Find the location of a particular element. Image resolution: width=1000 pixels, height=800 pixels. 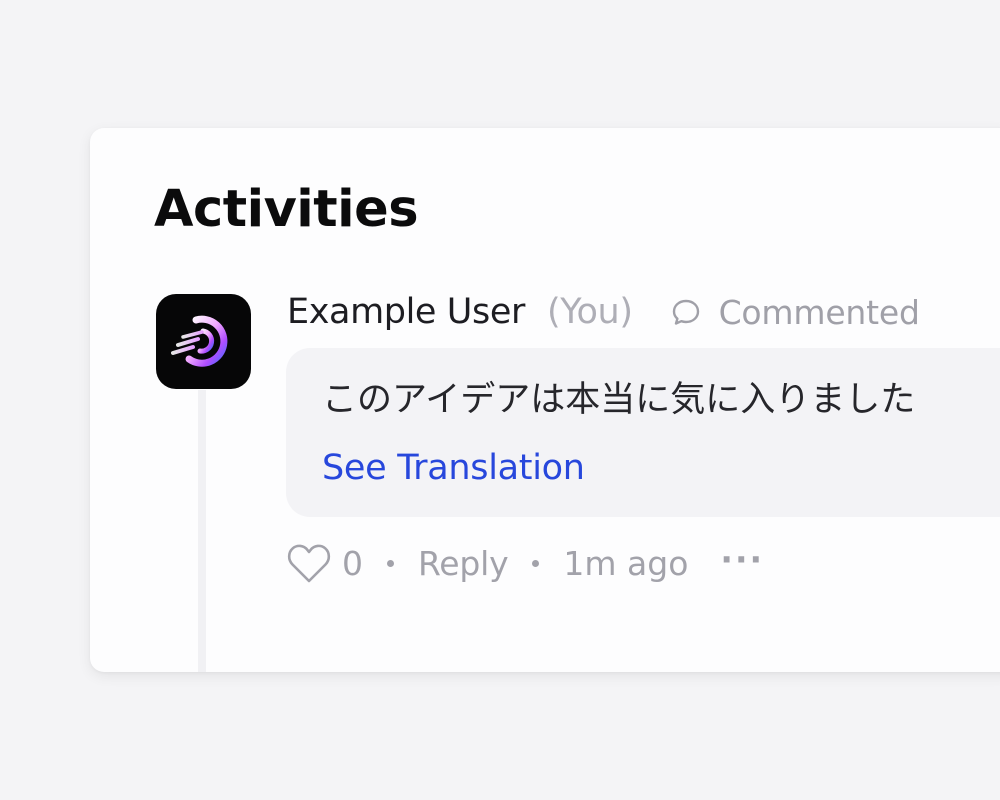

user-name: Example User is located at coordinates (406, 312).